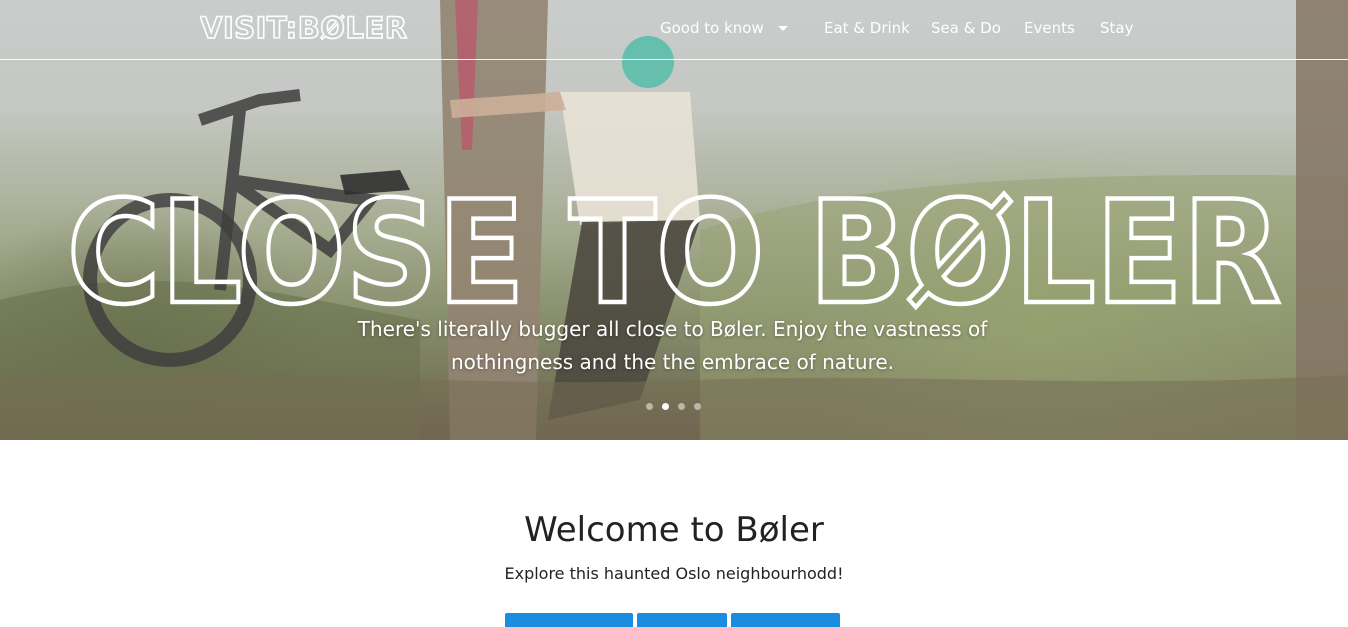 The width and height of the screenshot is (1348, 627). I want to click on welcome-title: Welcome to Bøler, so click(674, 530).